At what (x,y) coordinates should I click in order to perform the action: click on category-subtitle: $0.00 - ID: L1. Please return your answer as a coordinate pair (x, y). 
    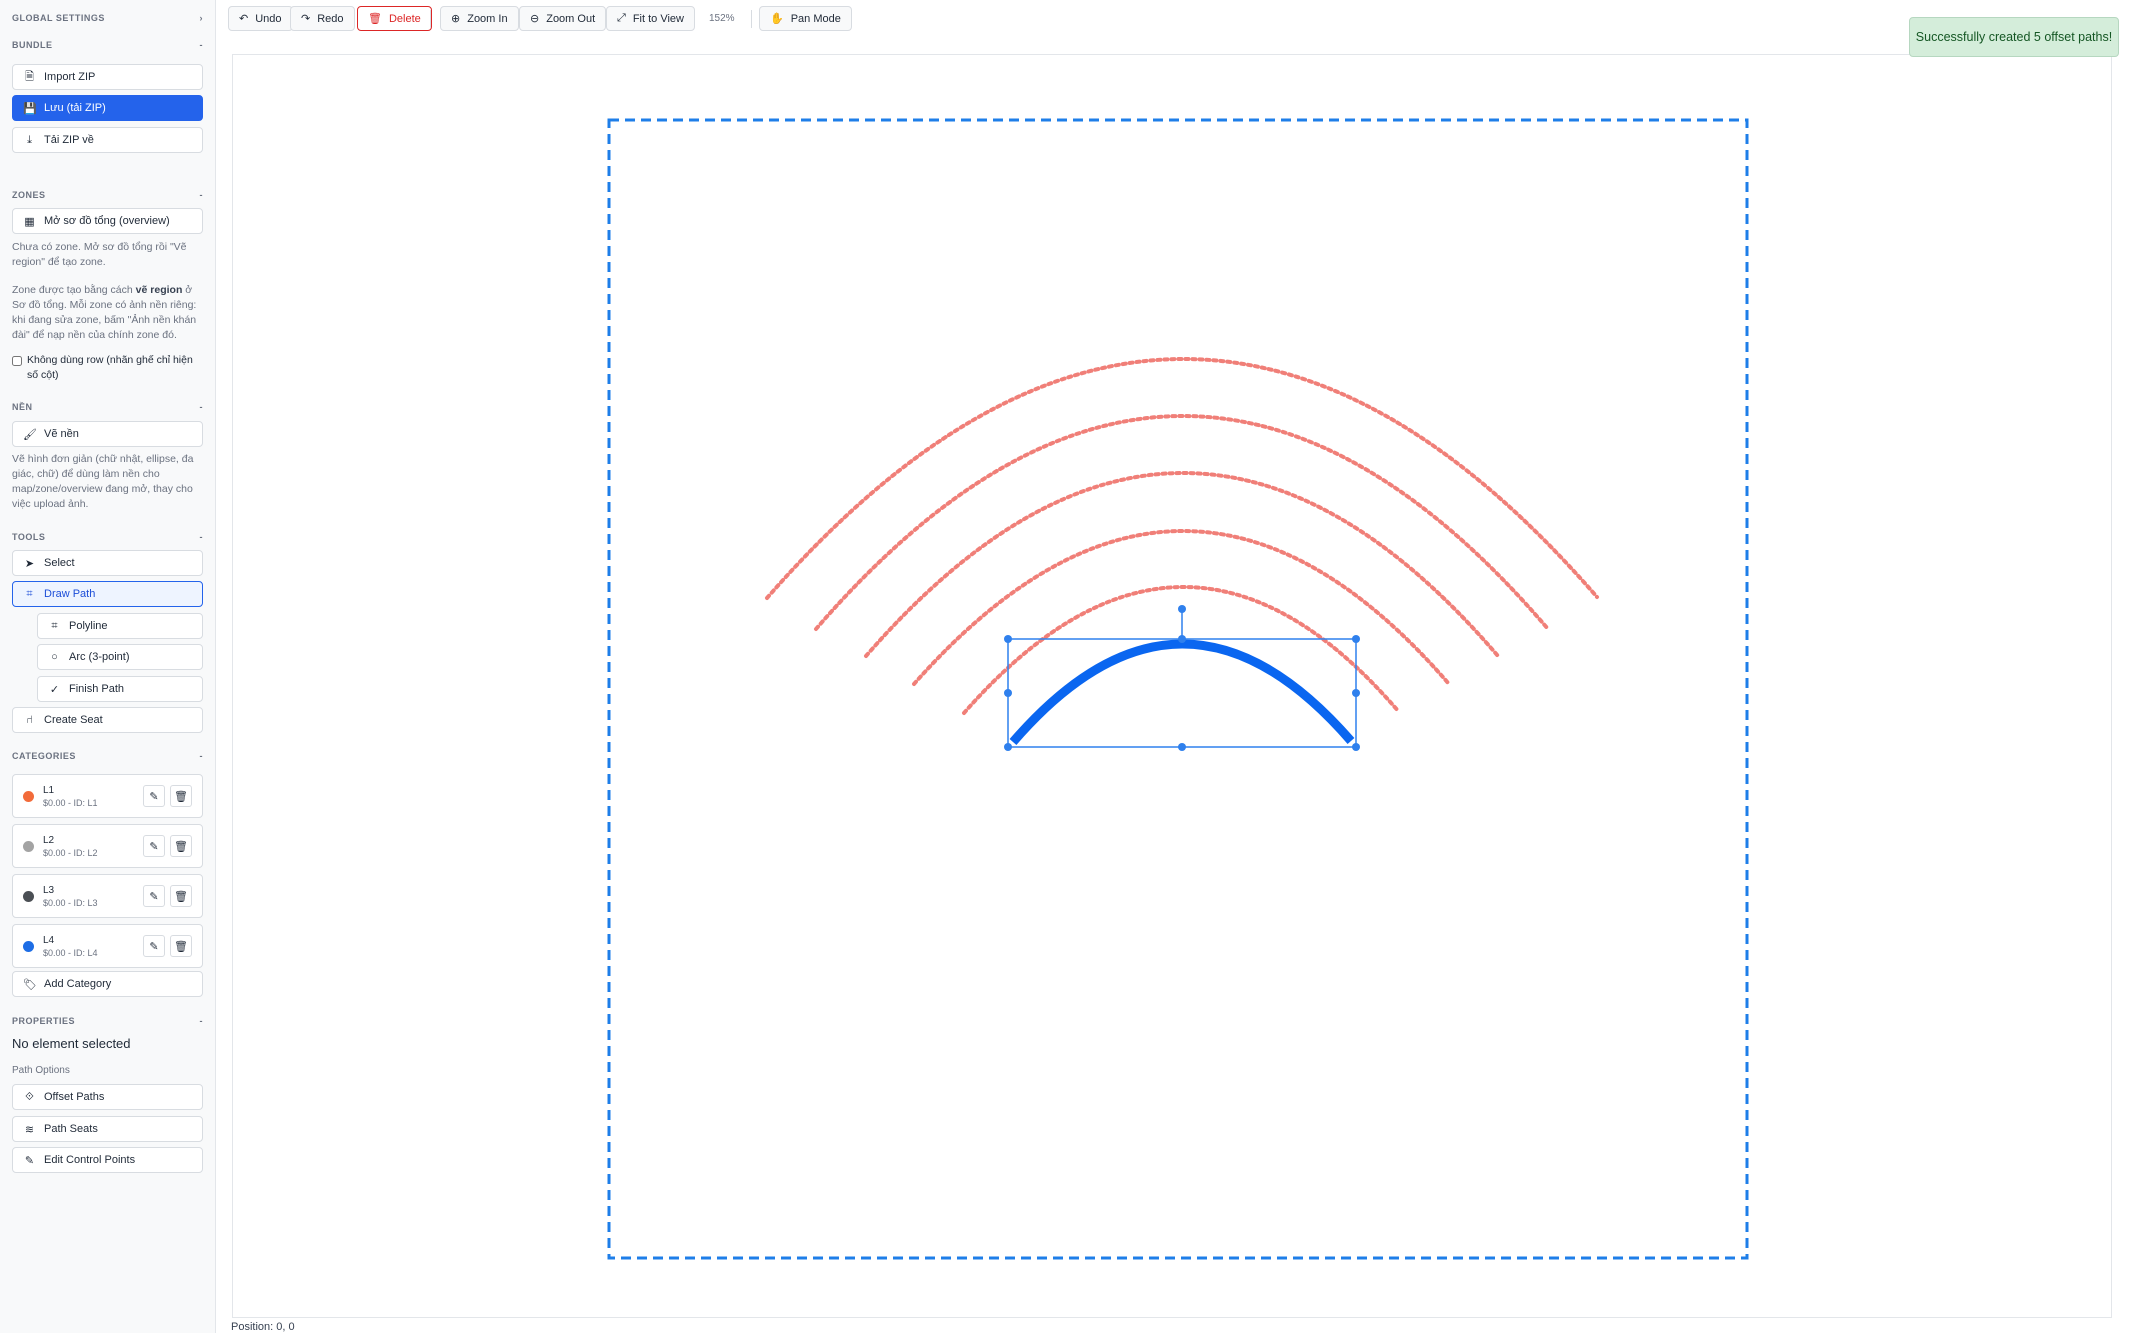
    Looking at the image, I should click on (70, 802).